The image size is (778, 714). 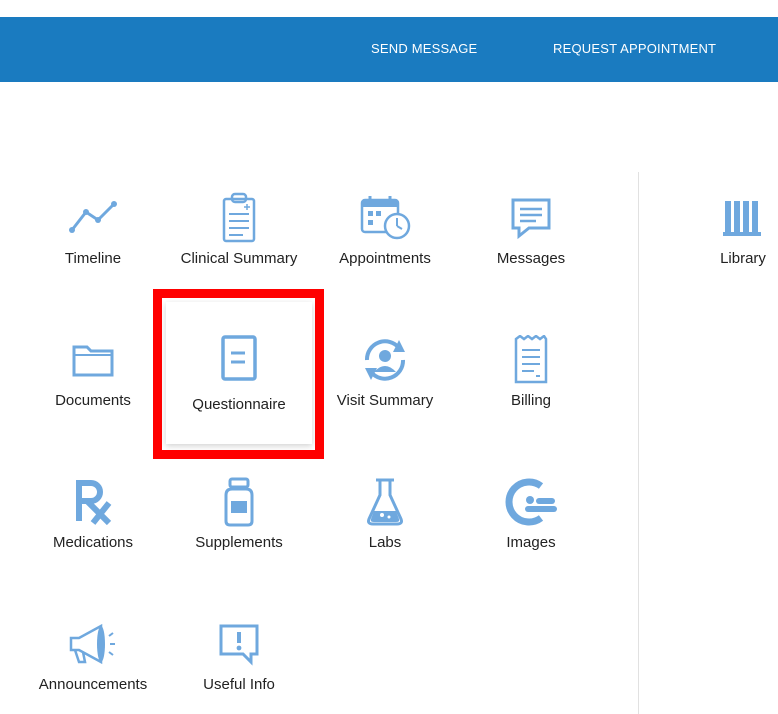 I want to click on tile-label: Supplements, so click(x=239, y=542).